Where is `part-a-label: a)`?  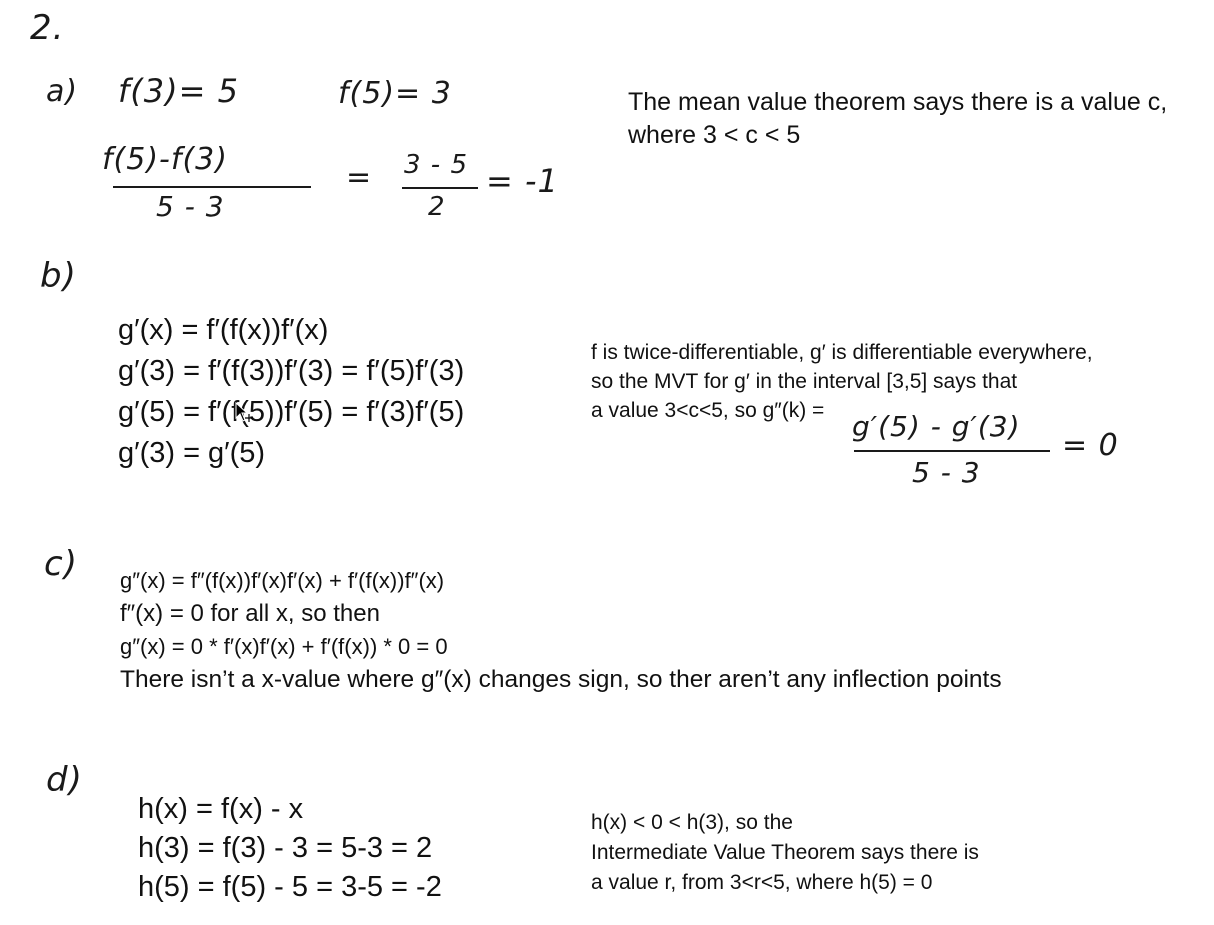 part-a-label: a) is located at coordinates (62, 91).